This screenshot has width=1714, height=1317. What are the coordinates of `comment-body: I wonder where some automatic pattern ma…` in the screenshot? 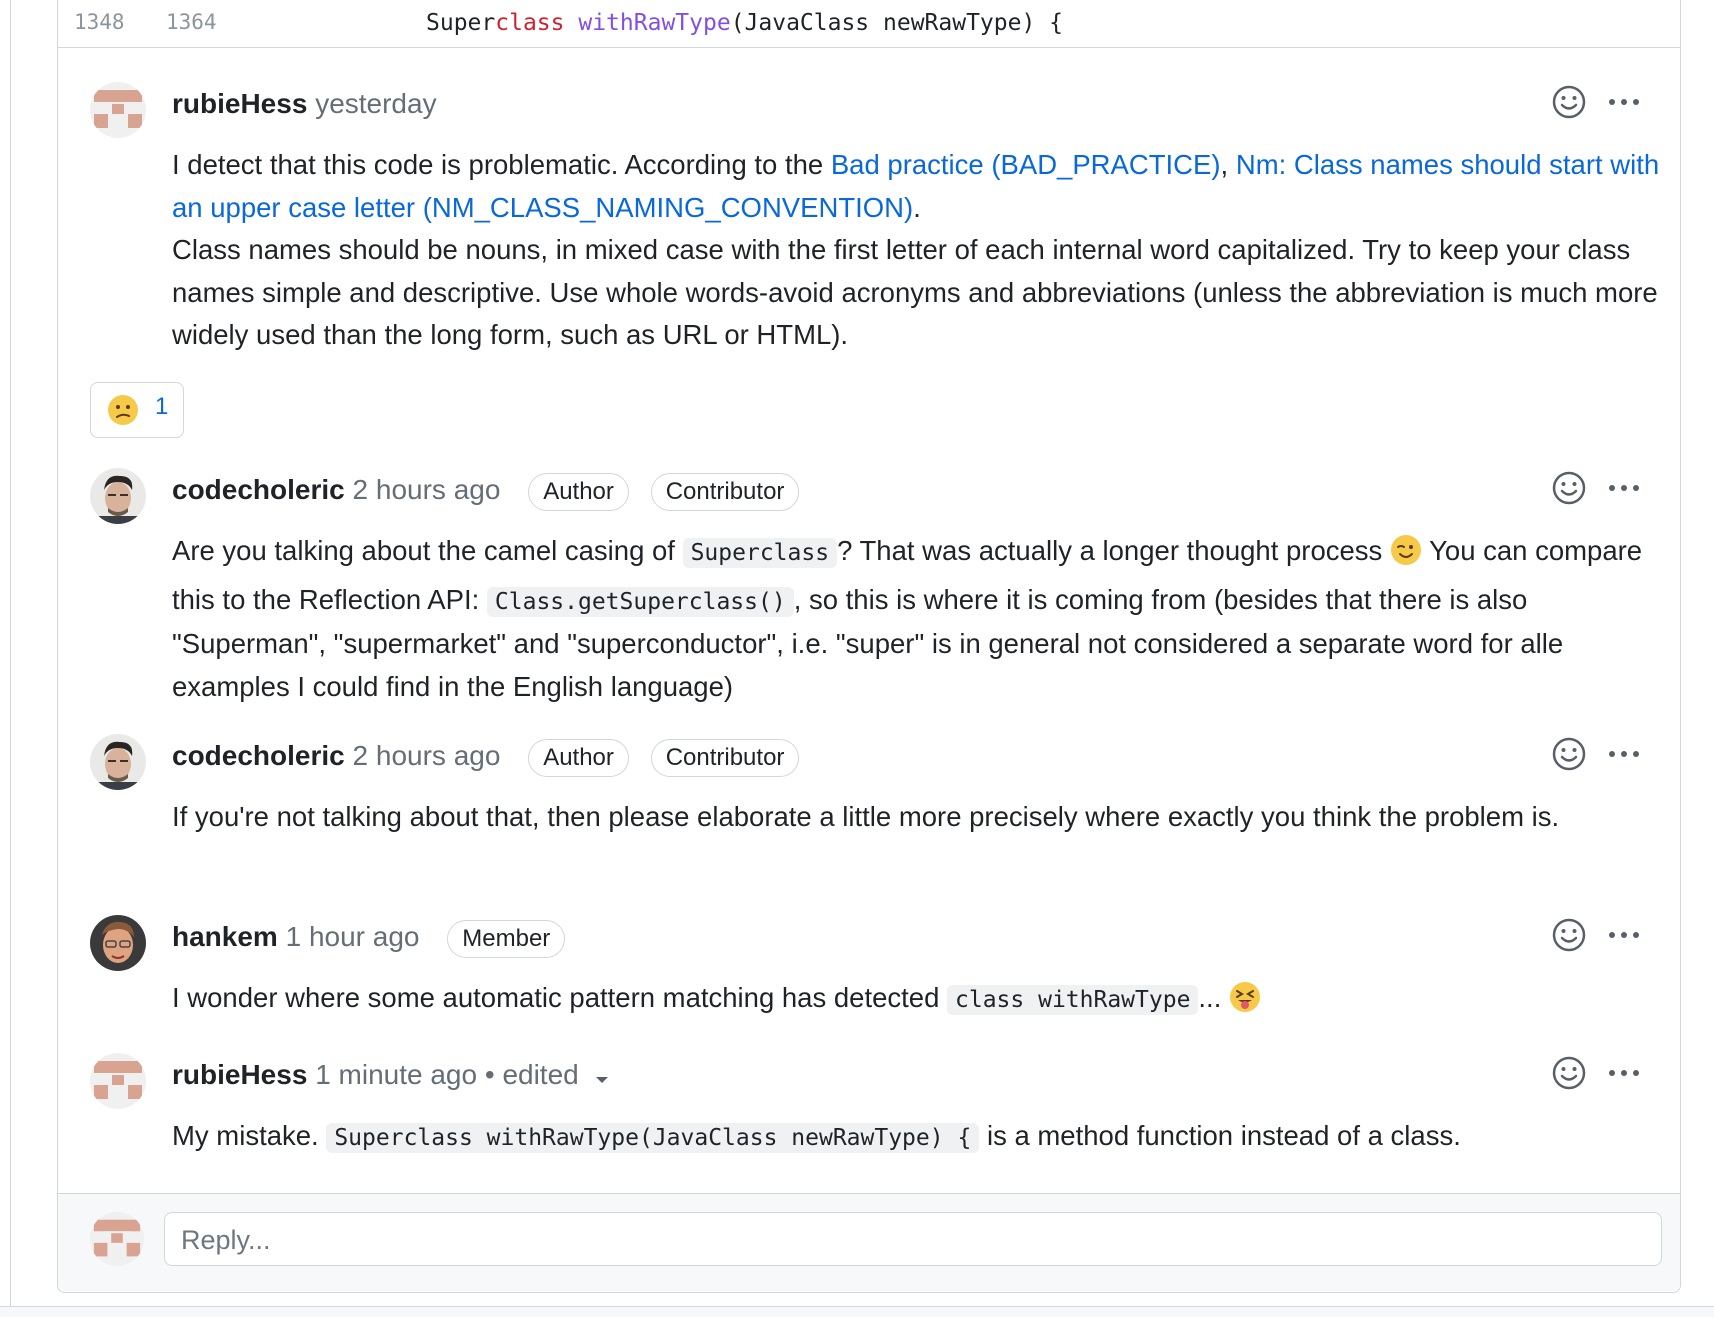 It's located at (917, 1001).